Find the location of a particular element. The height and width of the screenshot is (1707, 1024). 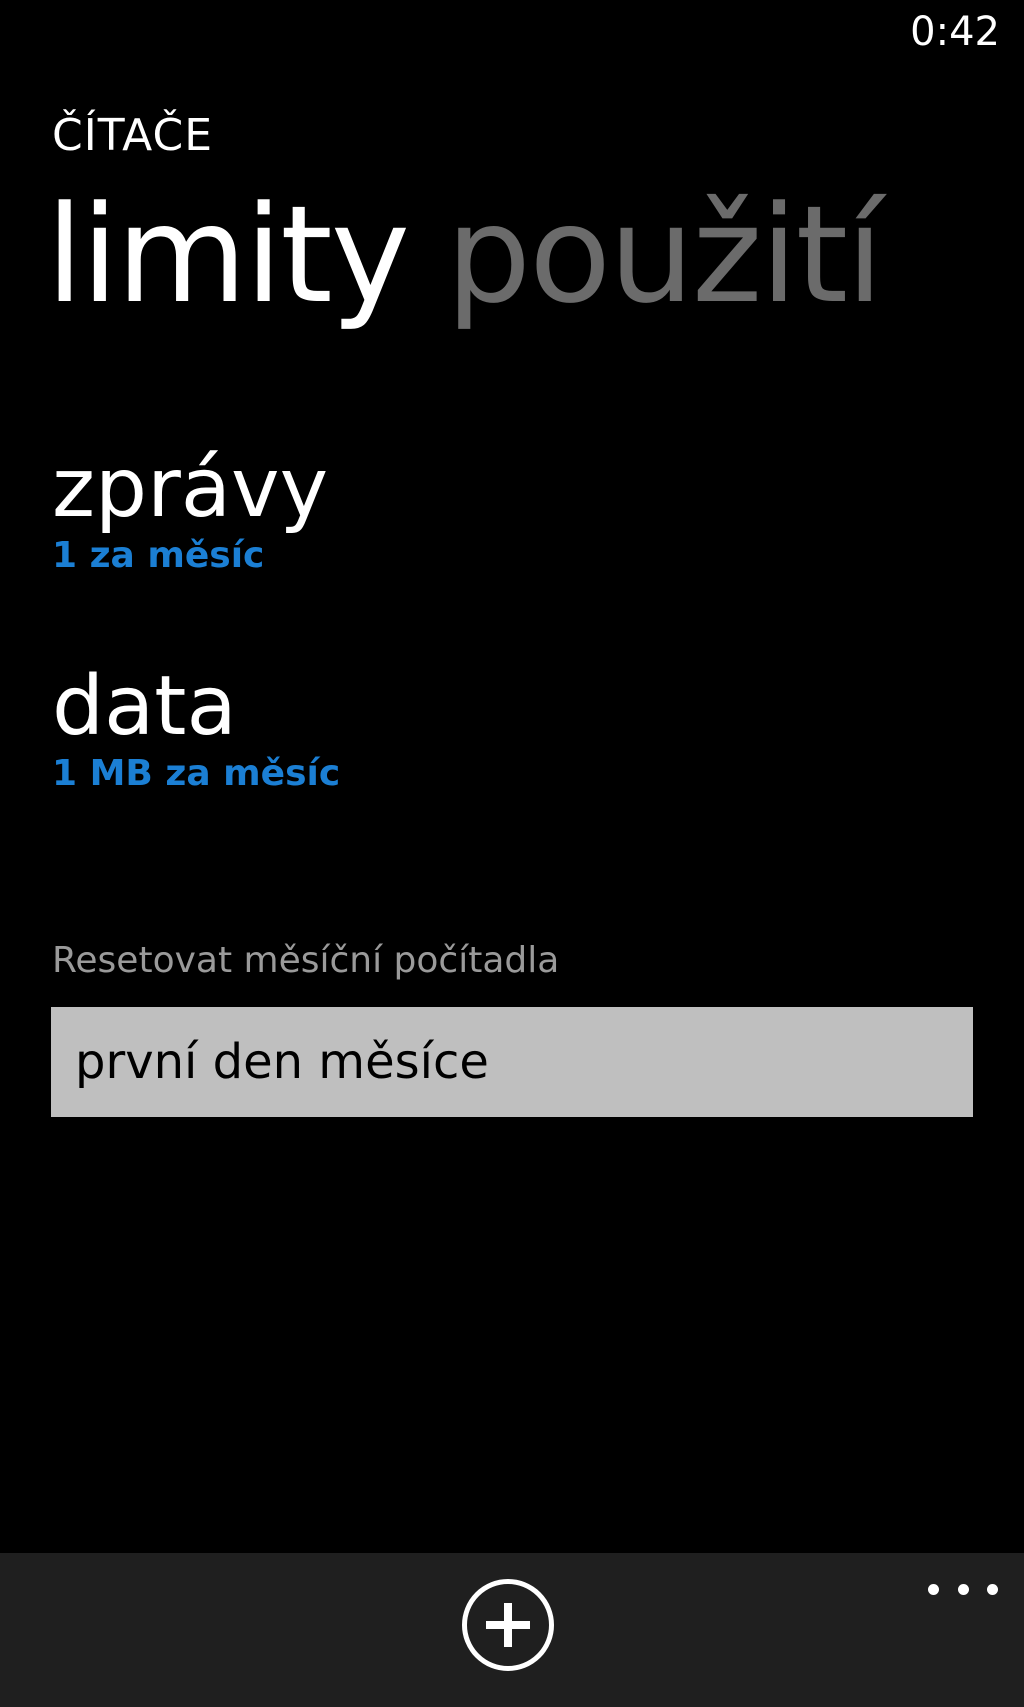

messages-limit-title: zprávy is located at coordinates (190, 488).